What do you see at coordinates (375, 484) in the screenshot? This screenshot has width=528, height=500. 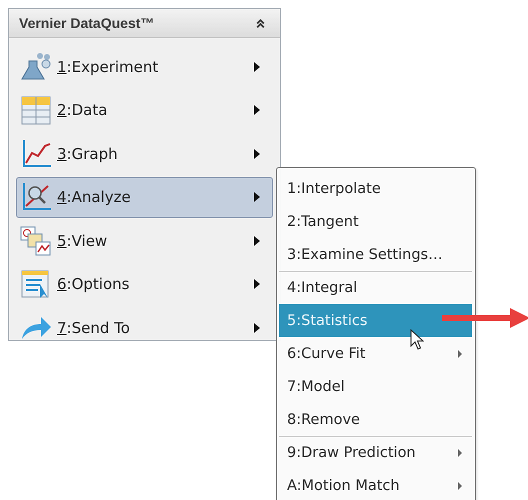 I see `submenu-item: A:Motion Match` at bounding box center [375, 484].